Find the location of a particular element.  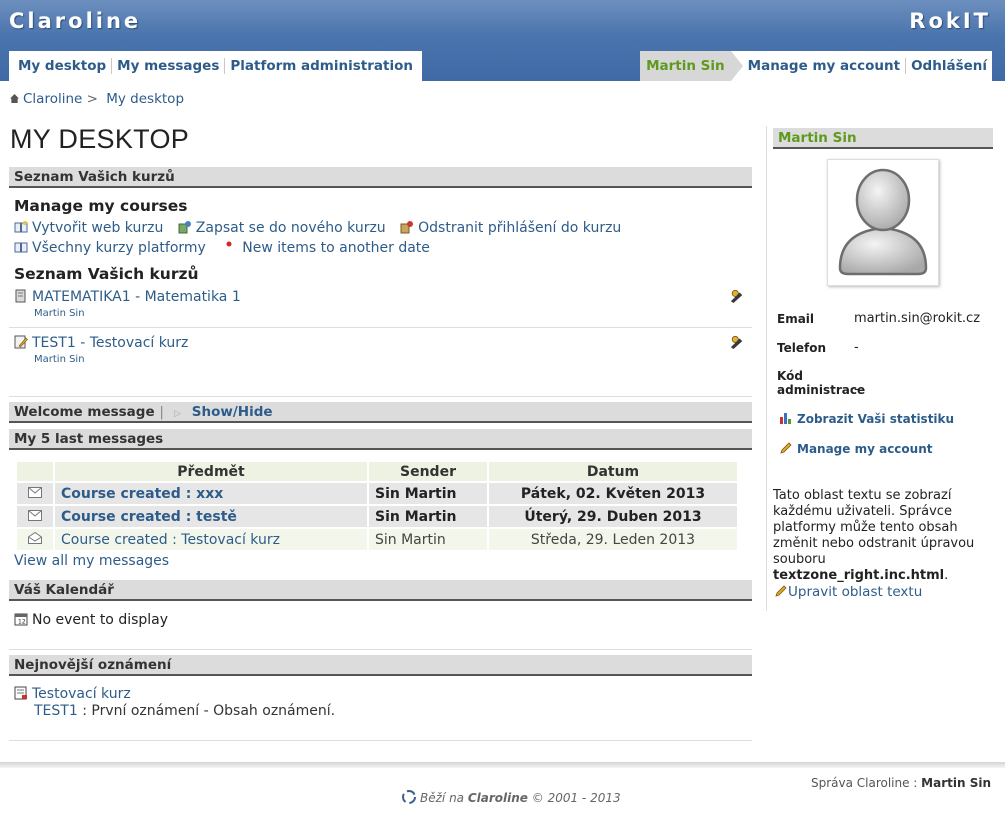

announcement-course-code: TEST1 is located at coordinates (56, 711).